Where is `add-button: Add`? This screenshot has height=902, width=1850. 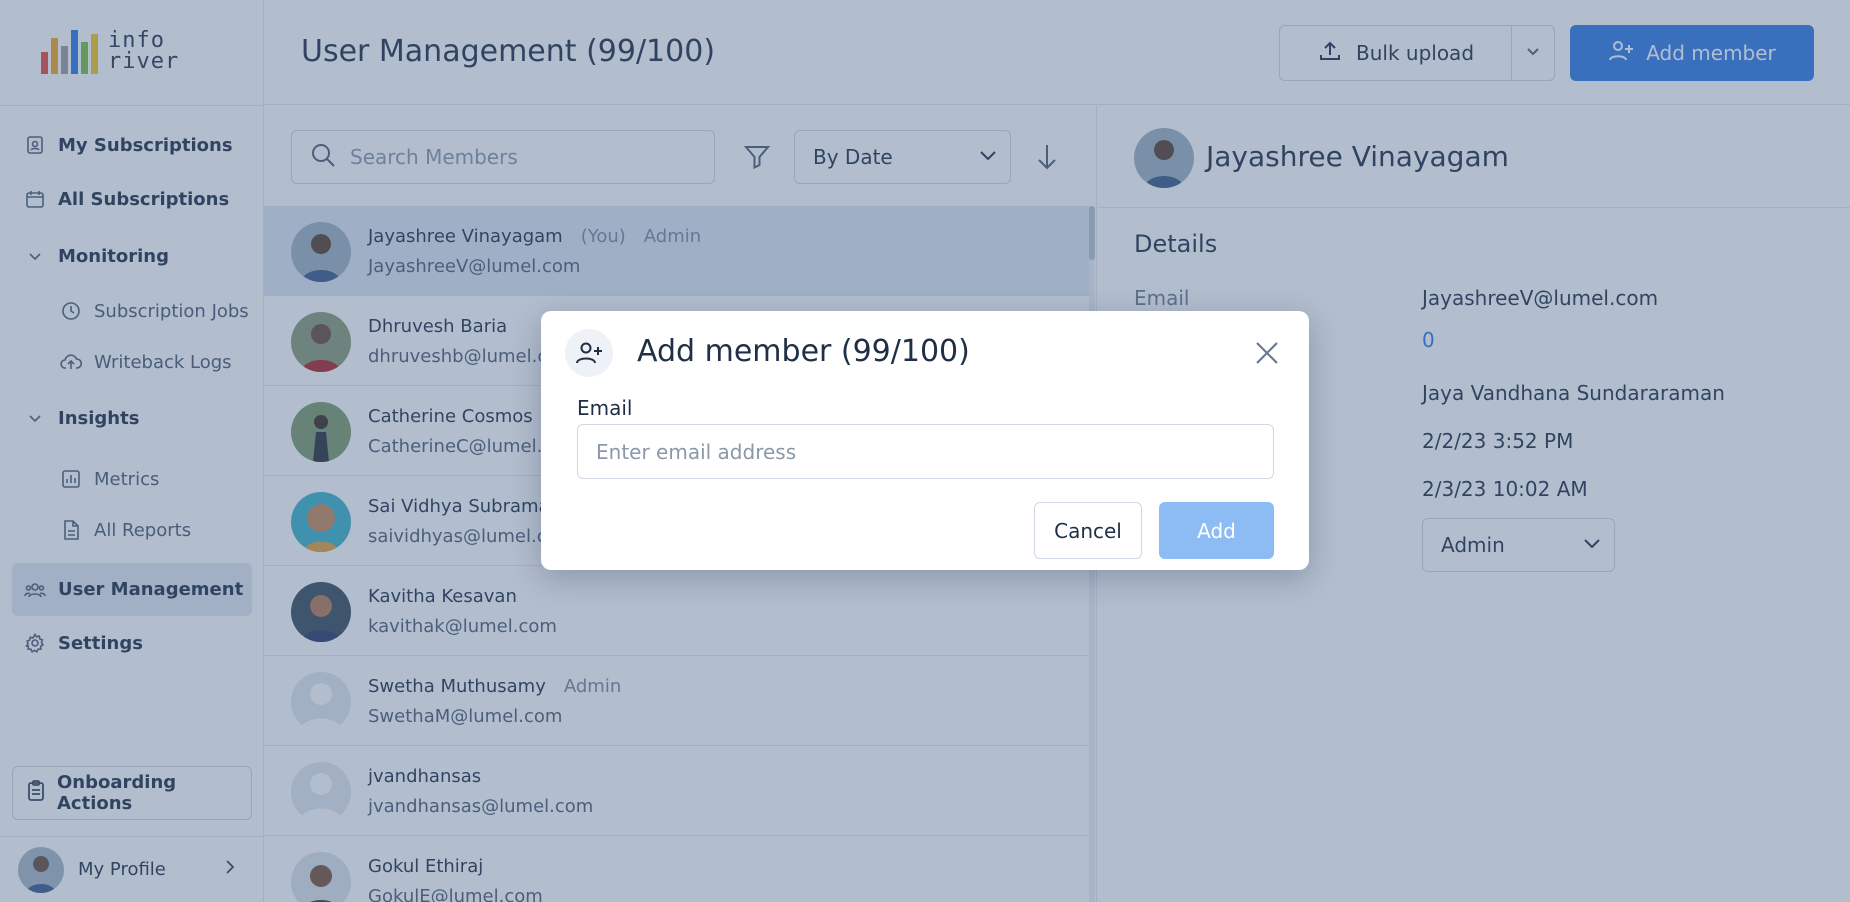 add-button: Add is located at coordinates (1216, 530).